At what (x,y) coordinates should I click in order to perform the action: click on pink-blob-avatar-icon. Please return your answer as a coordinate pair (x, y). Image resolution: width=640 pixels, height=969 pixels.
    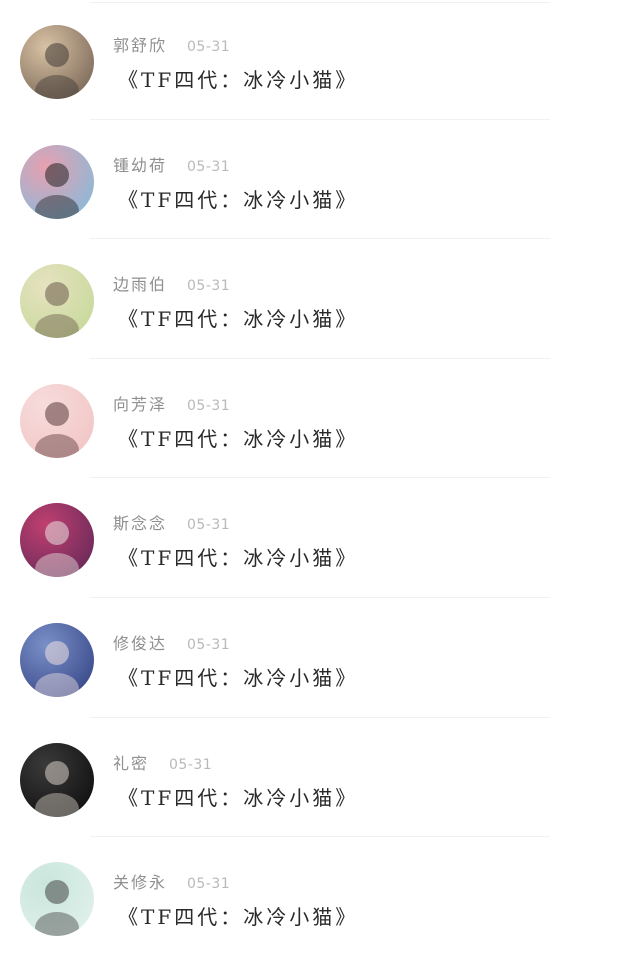
    Looking at the image, I should click on (57, 420).